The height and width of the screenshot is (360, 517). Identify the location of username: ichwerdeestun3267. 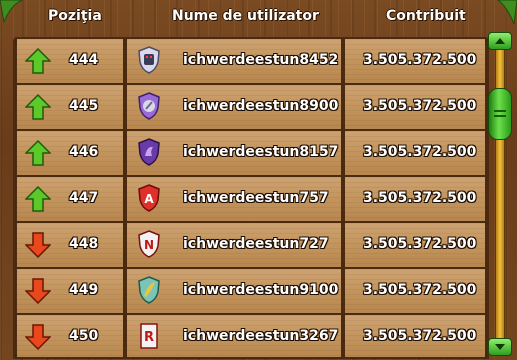
(260, 336).